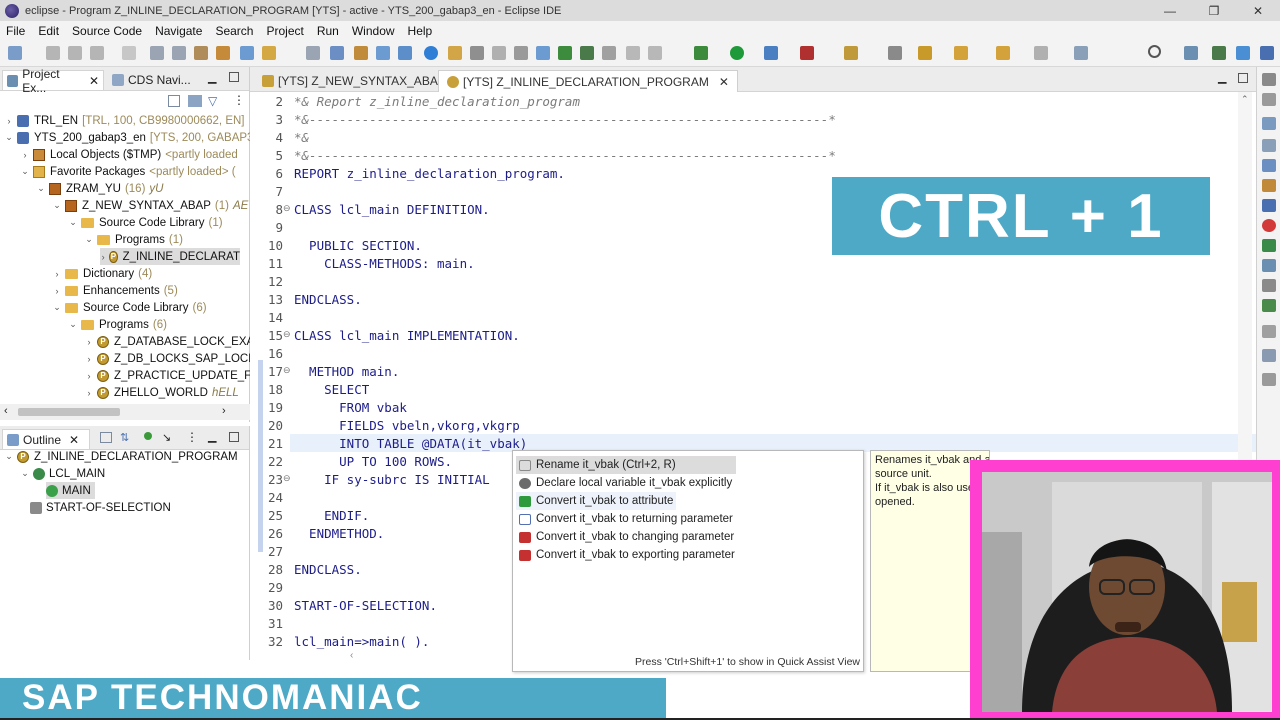 This screenshot has width=1280, height=720. Describe the element at coordinates (1269, 285) in the screenshot. I see `console-icon` at that location.